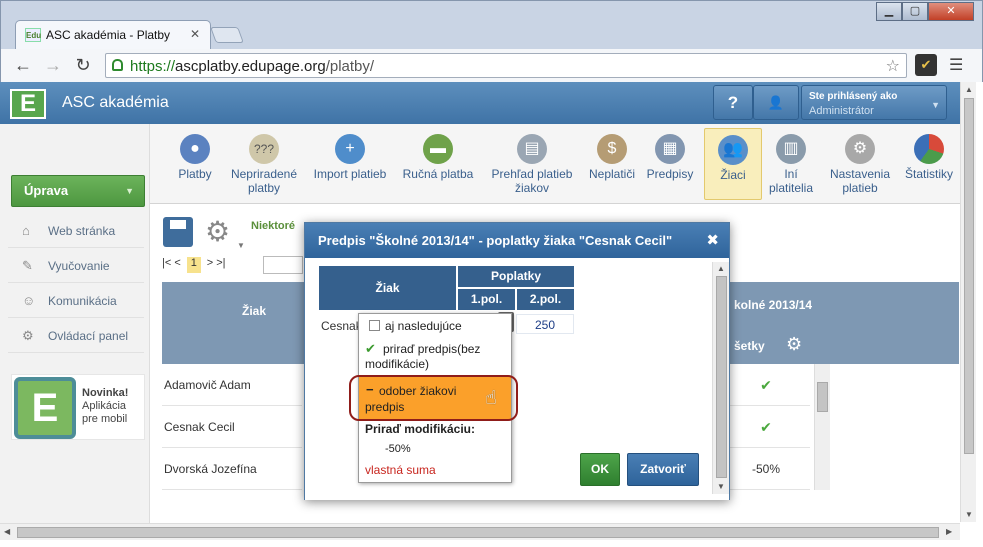  I want to click on dialog-scrollbar: ▲ ▼, so click(720, 378).